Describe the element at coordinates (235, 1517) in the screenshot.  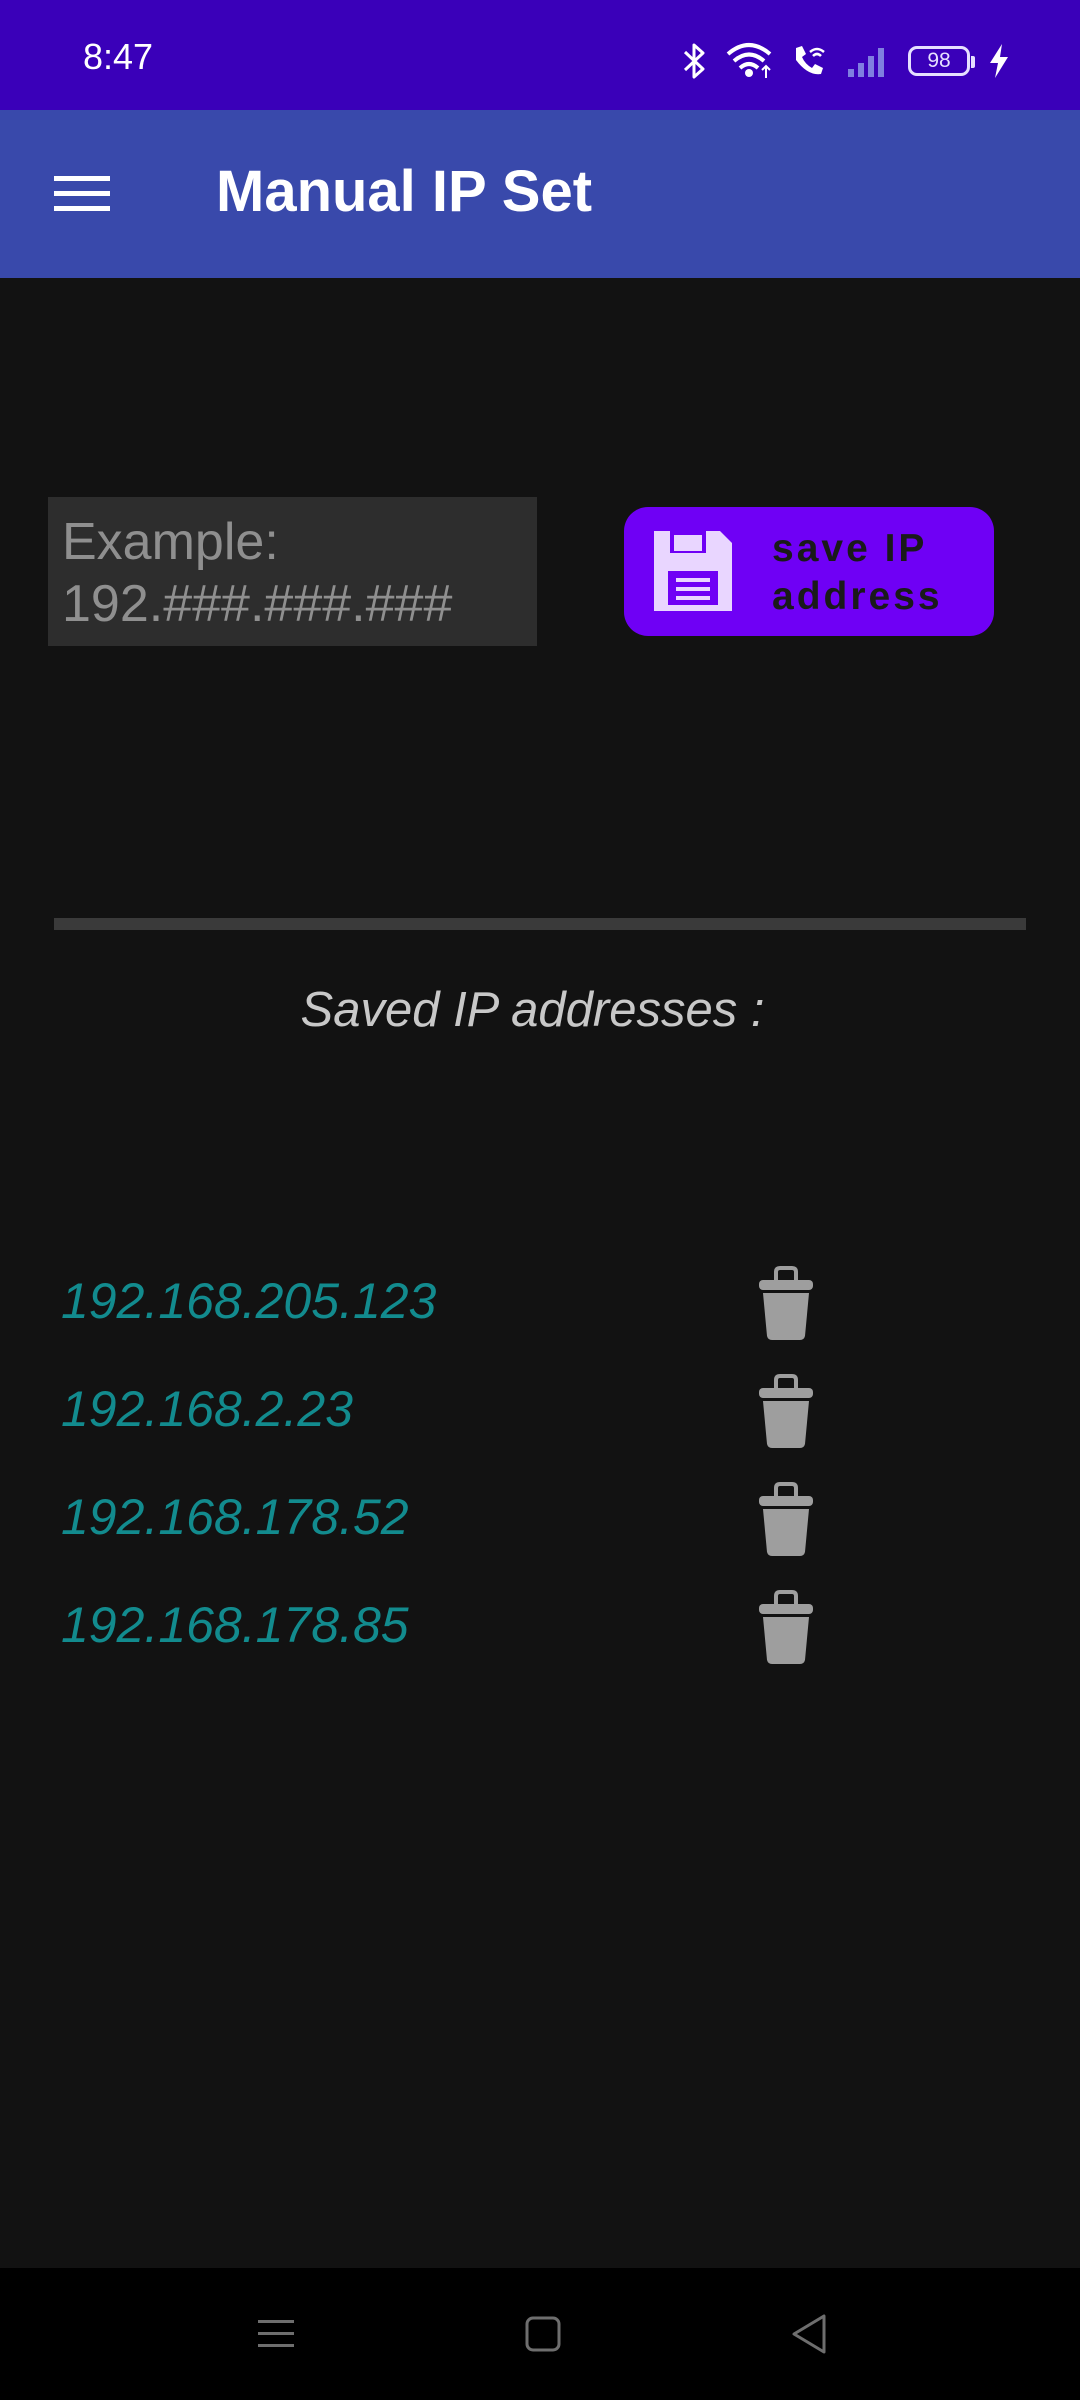
I see `saved-ip-address: 192.168.178.52` at that location.